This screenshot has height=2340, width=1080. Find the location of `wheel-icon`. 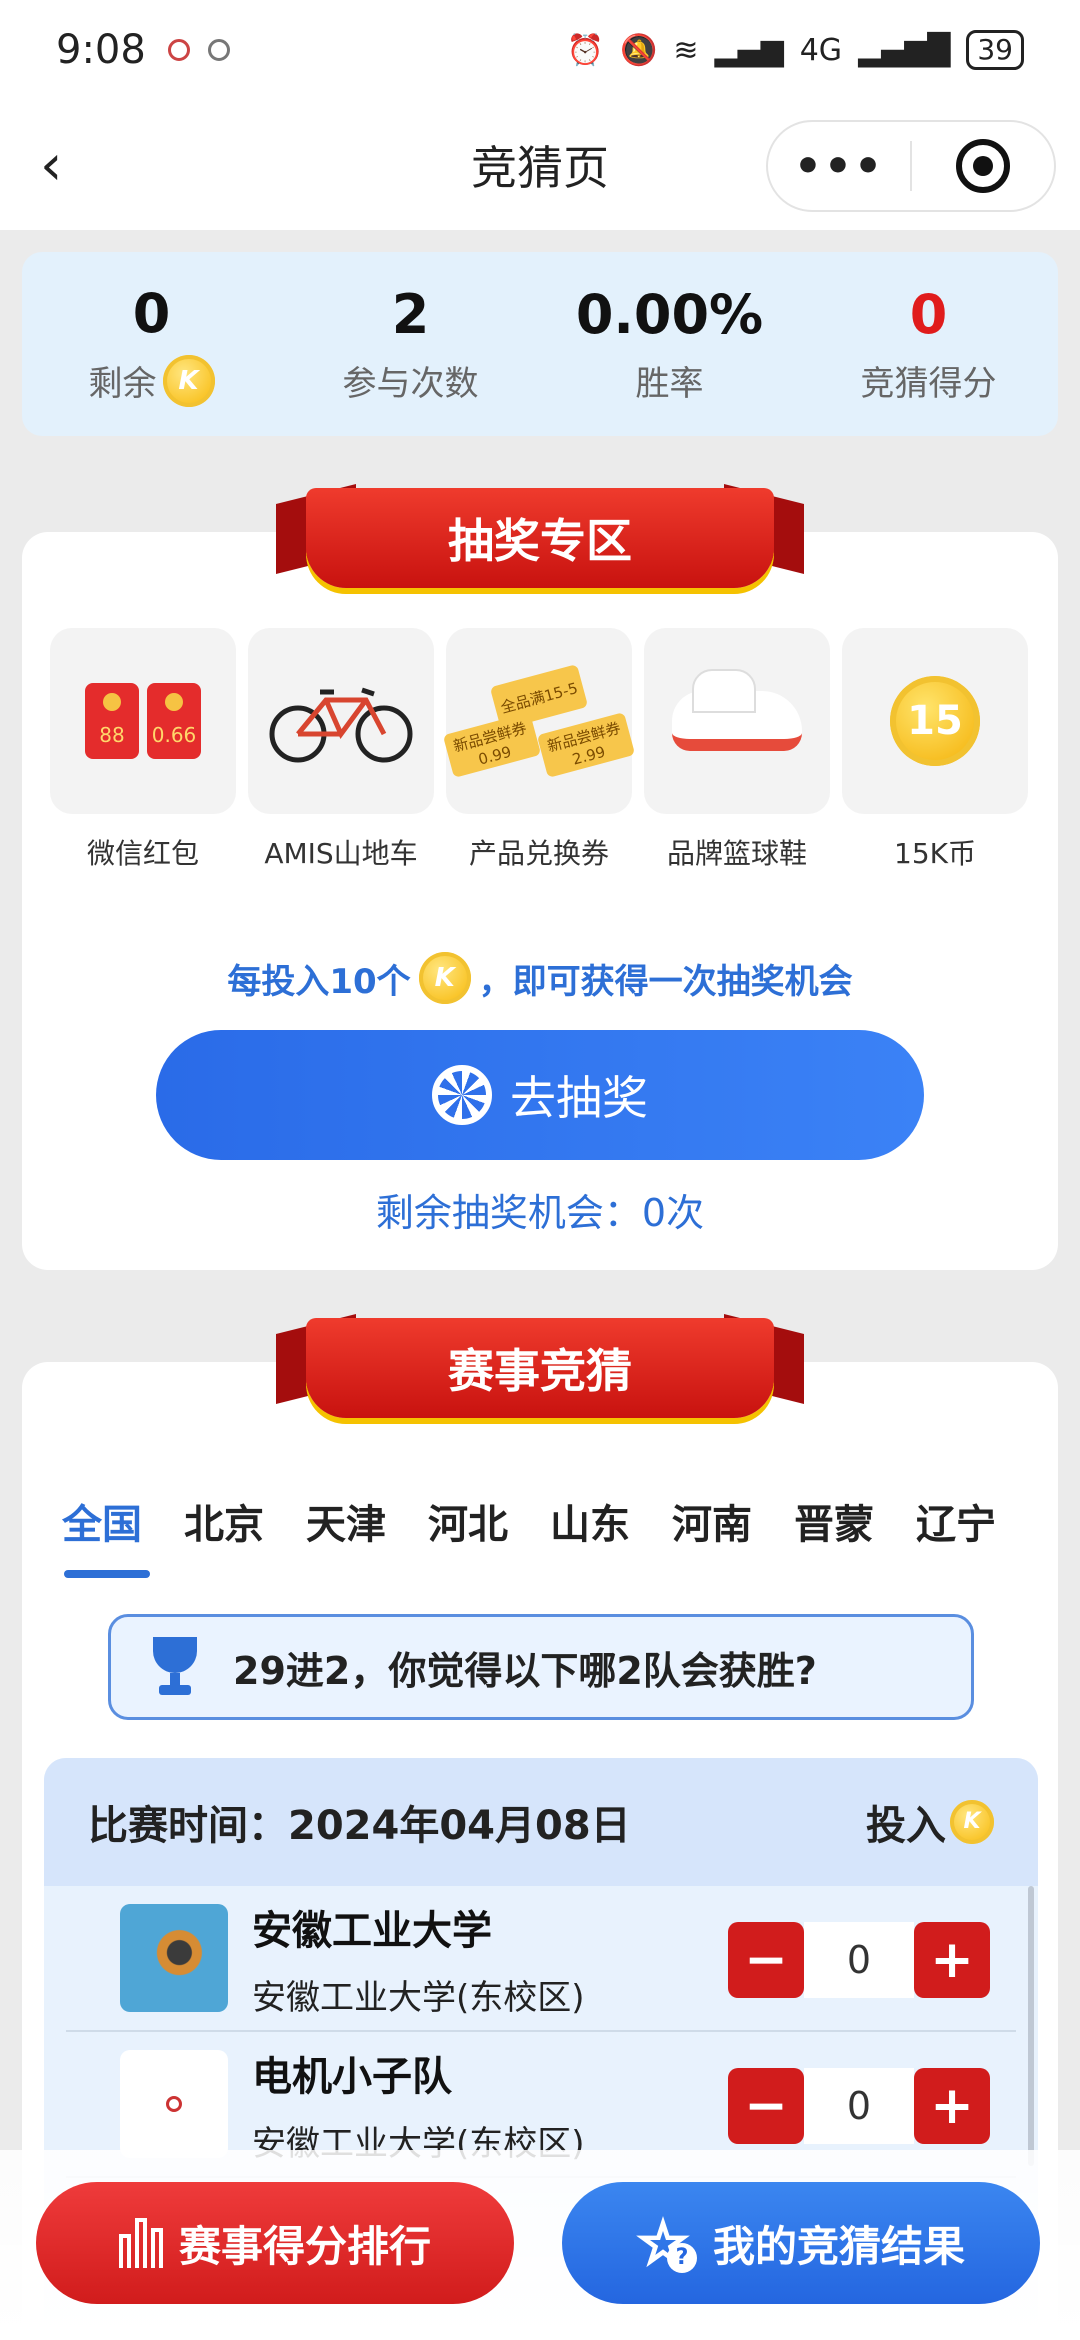

wheel-icon is located at coordinates (462, 1095).